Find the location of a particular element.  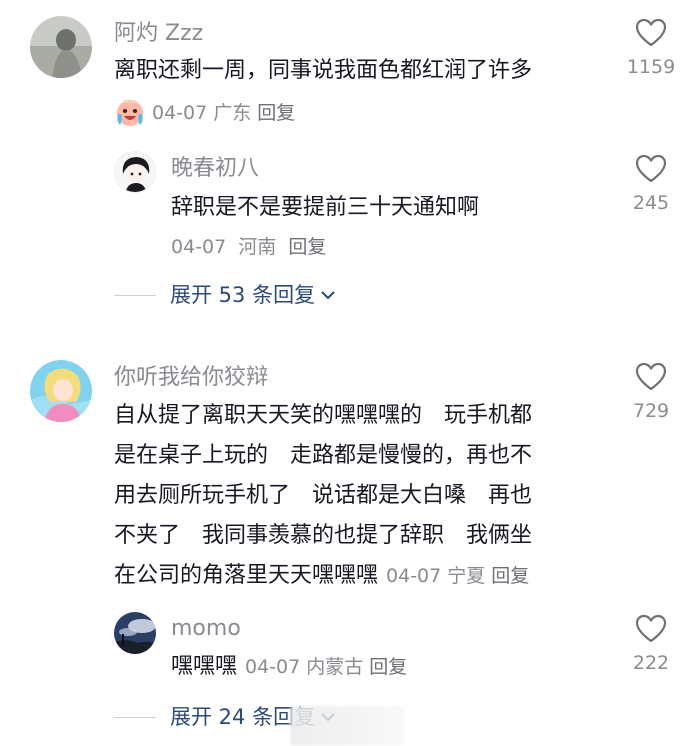

avatar-momo-image is located at coordinates (135, 633).